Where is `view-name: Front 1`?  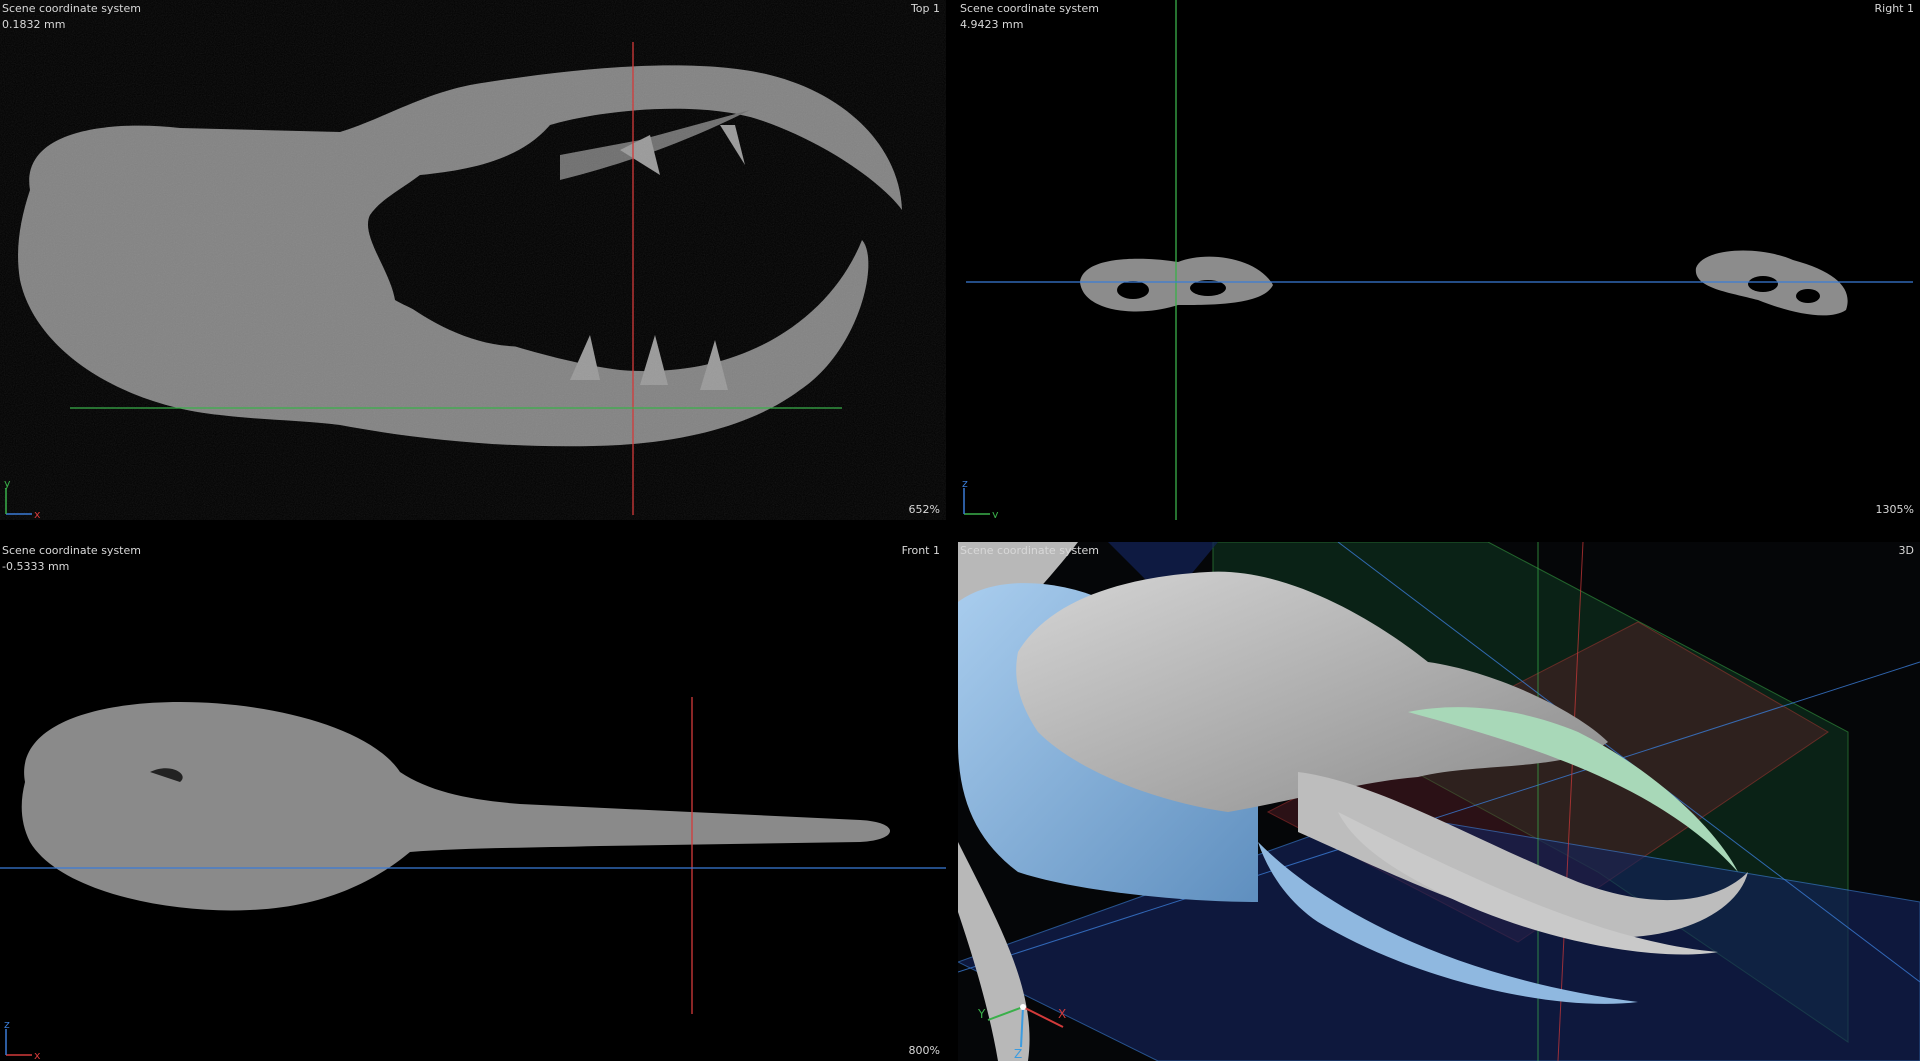 view-name: Front 1 is located at coordinates (920, 550).